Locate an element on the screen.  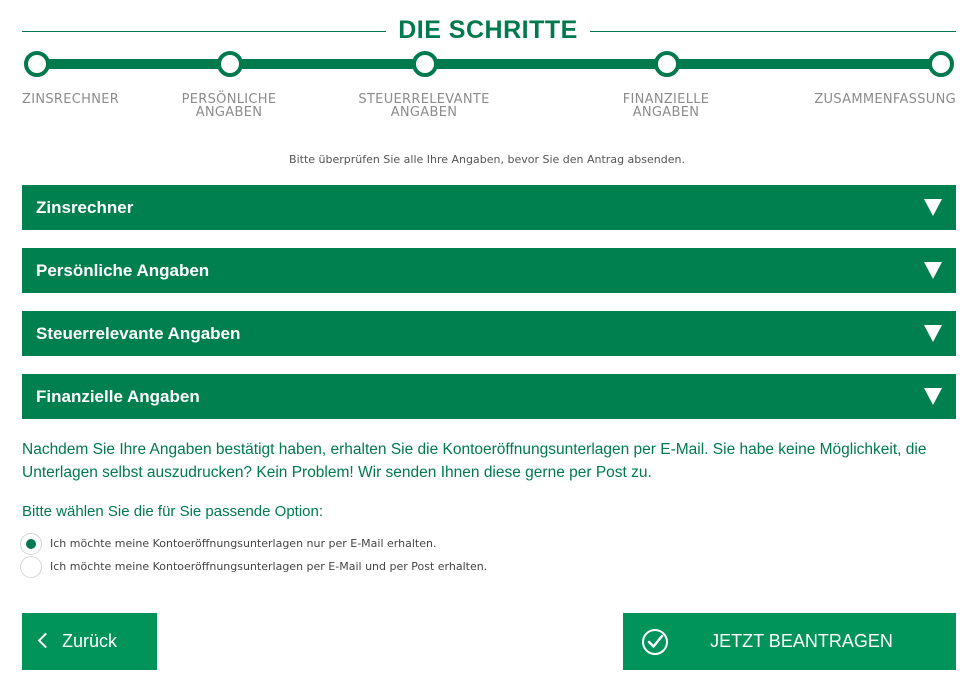
step-marker-persoenliche-angaben is located at coordinates (230, 64).